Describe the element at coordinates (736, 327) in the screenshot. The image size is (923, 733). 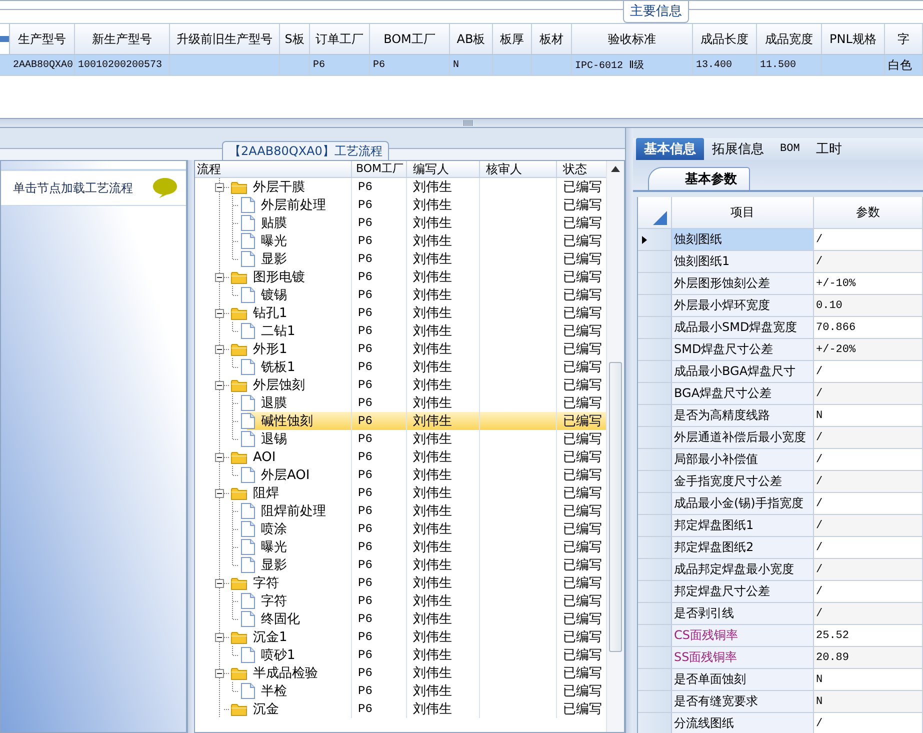
I see `table-cell: 成品最小SMD焊盘宽度` at that location.